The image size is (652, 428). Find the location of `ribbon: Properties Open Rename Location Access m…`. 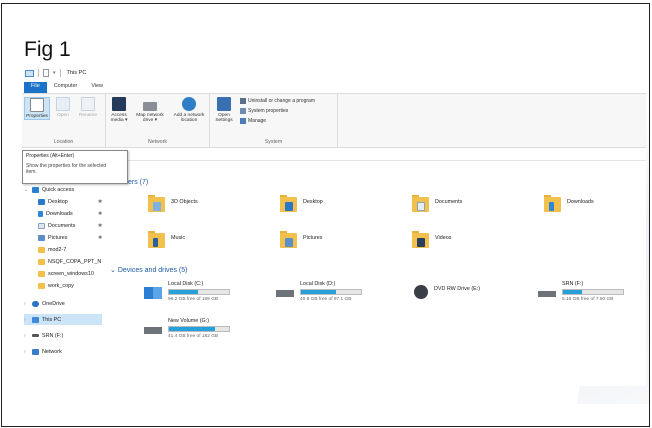

ribbon: Properties Open Rename Location Access m… is located at coordinates (334, 120).